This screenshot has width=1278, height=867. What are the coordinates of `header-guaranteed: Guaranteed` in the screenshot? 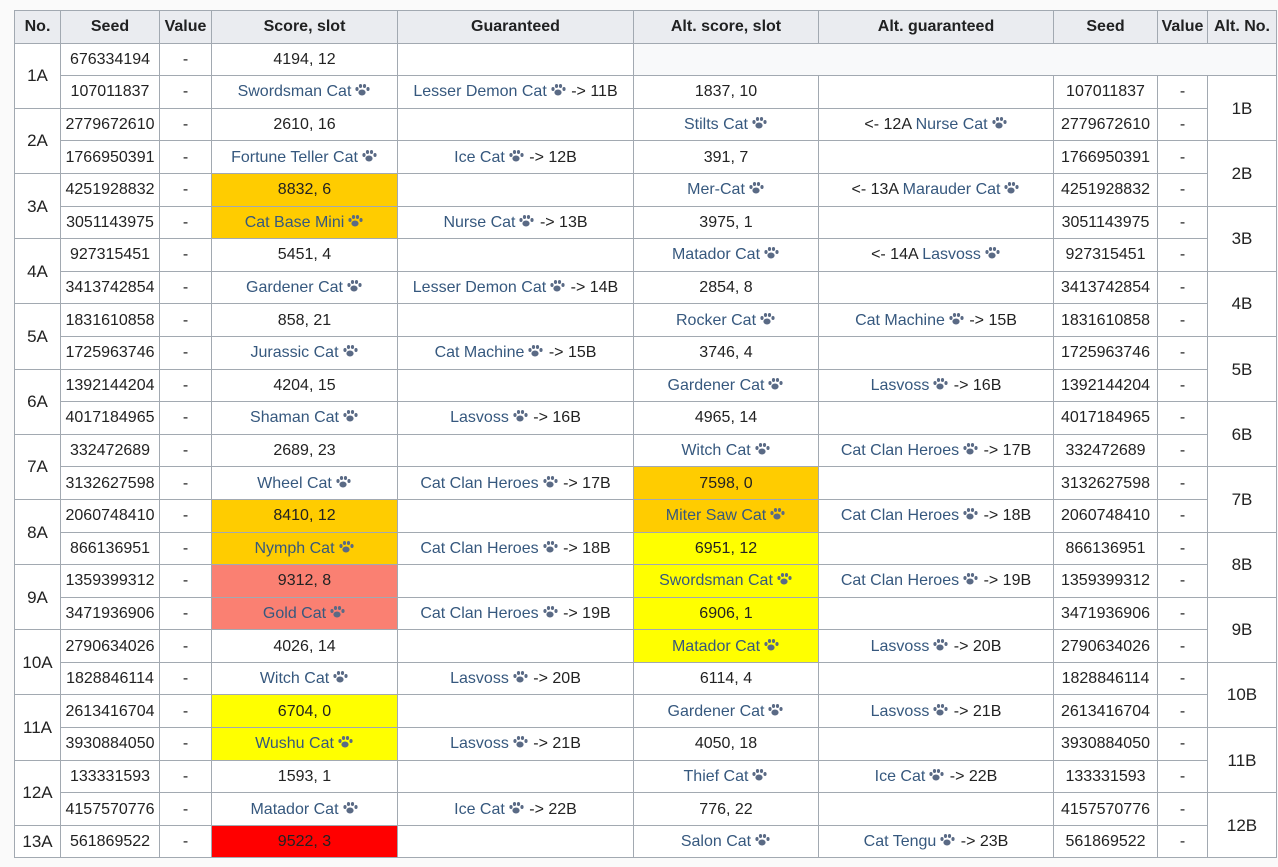 It's located at (515, 27).